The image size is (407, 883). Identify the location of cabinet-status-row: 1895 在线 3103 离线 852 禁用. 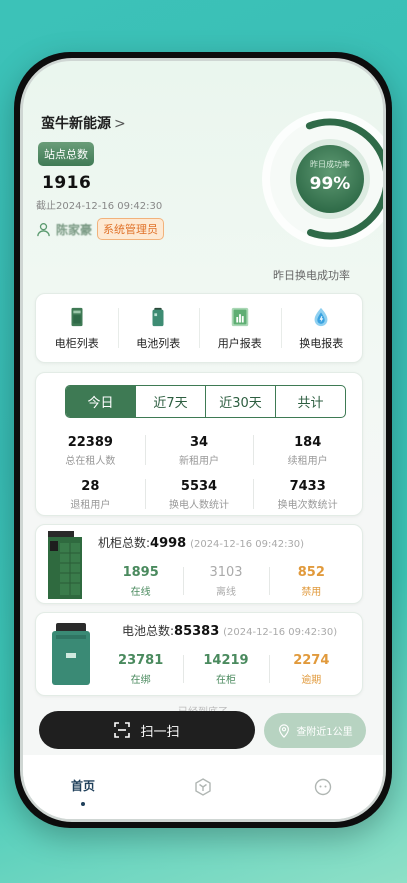
(226, 581).